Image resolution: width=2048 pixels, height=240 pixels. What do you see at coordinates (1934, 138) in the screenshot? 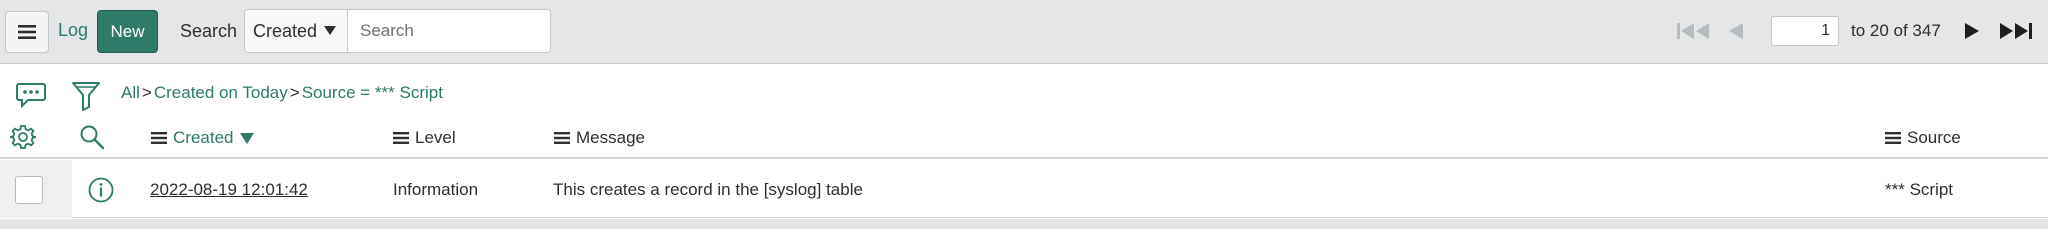
I see `column-source-label: Source` at bounding box center [1934, 138].